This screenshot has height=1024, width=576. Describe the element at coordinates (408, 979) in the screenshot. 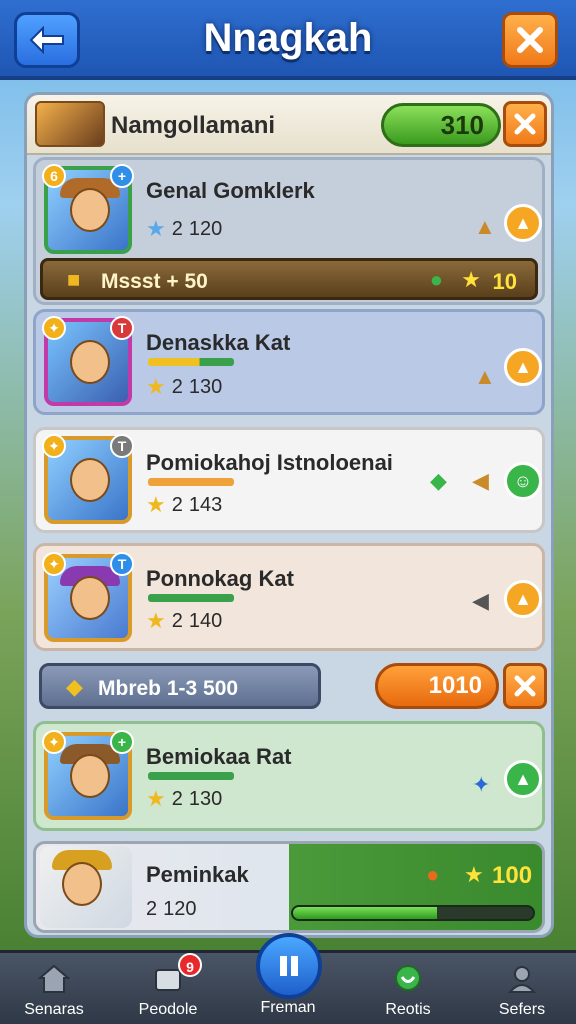

I see `heart-icon` at that location.